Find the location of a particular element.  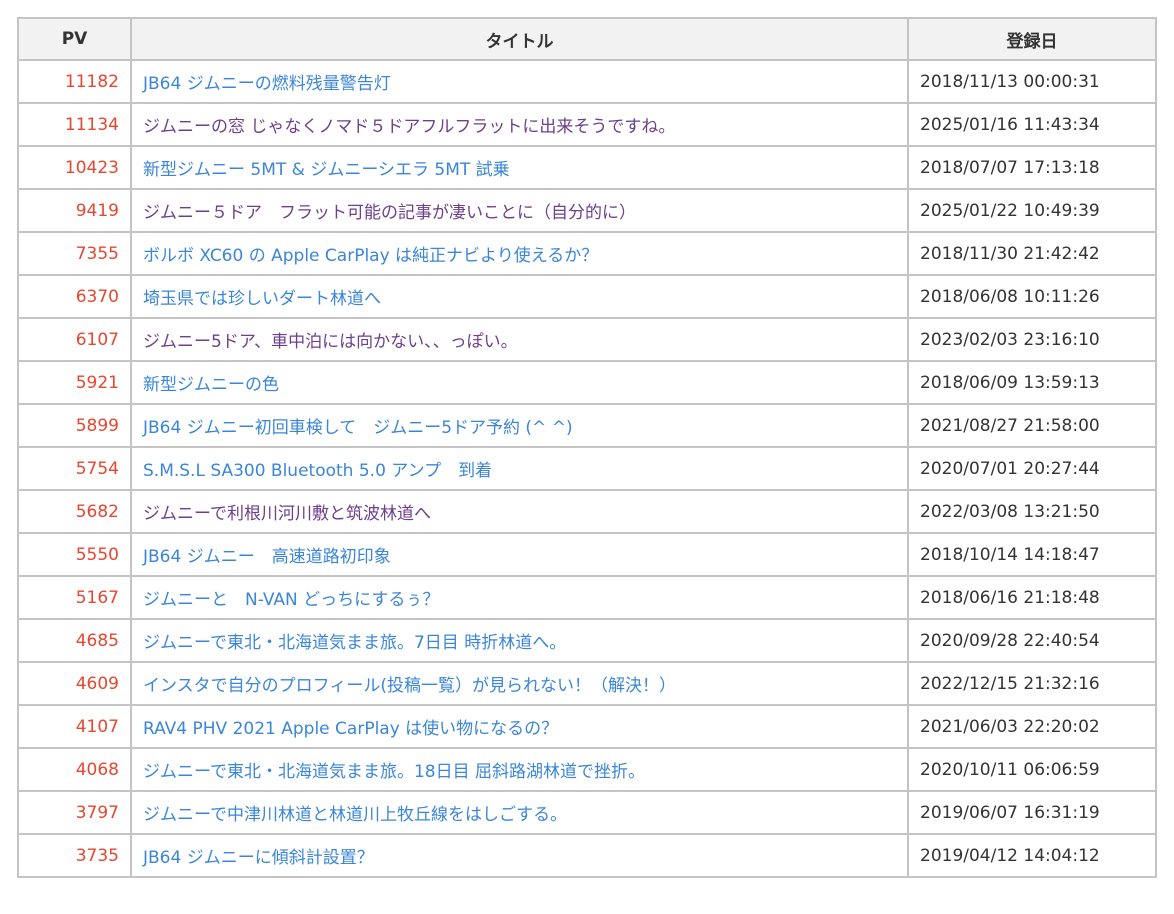

title-cell: ジムニーで利根川河川敷と筑波林道へ is located at coordinates (519, 511).